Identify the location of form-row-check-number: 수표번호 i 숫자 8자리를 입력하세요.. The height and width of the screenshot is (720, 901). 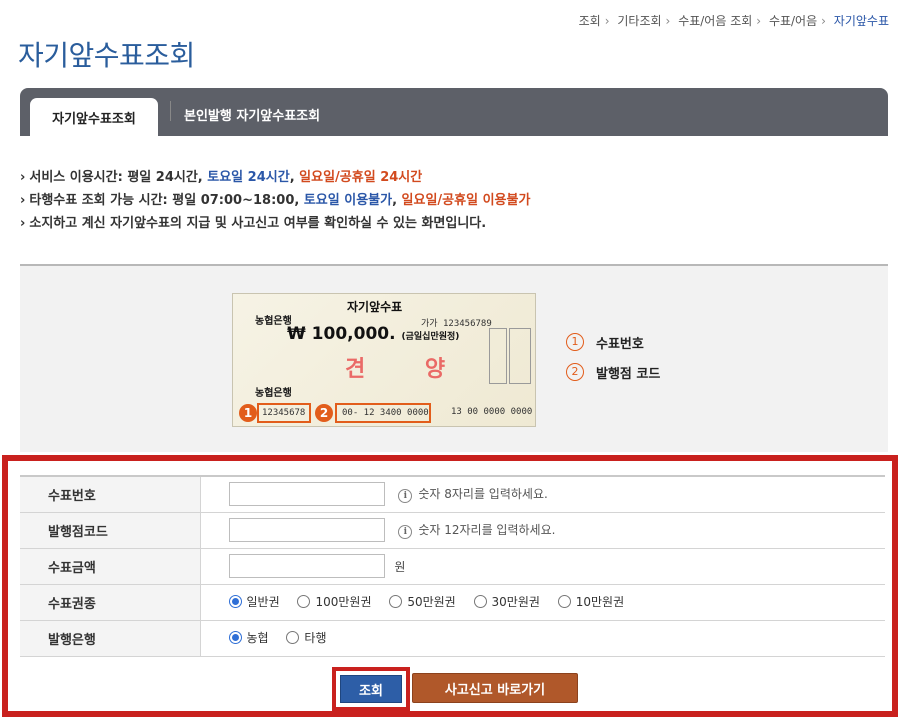
(452, 494).